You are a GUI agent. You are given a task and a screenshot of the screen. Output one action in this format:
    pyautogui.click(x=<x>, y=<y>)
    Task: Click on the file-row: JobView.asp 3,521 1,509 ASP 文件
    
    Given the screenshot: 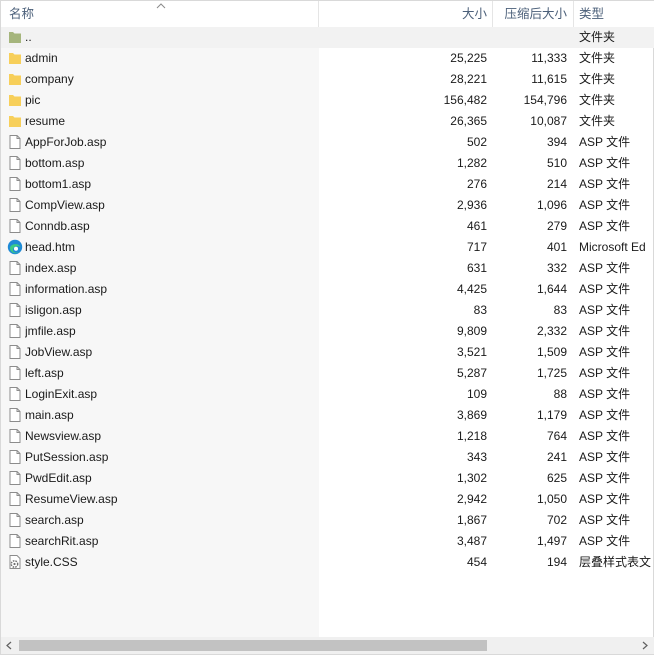 What is the action you would take?
    pyautogui.click(x=327, y=352)
    